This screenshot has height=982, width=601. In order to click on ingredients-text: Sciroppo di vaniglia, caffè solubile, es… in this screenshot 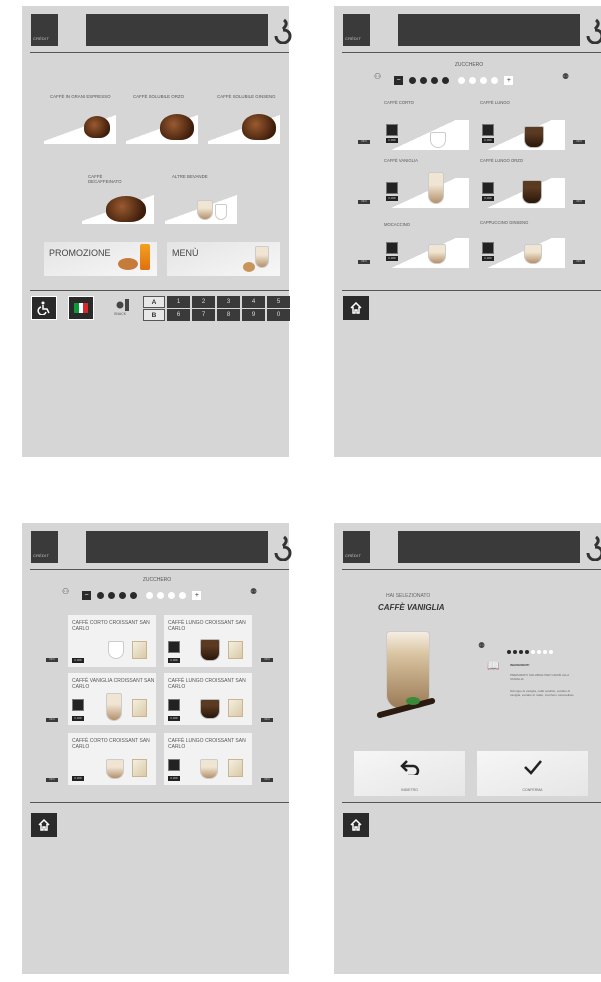, I will do `click(542, 693)`.